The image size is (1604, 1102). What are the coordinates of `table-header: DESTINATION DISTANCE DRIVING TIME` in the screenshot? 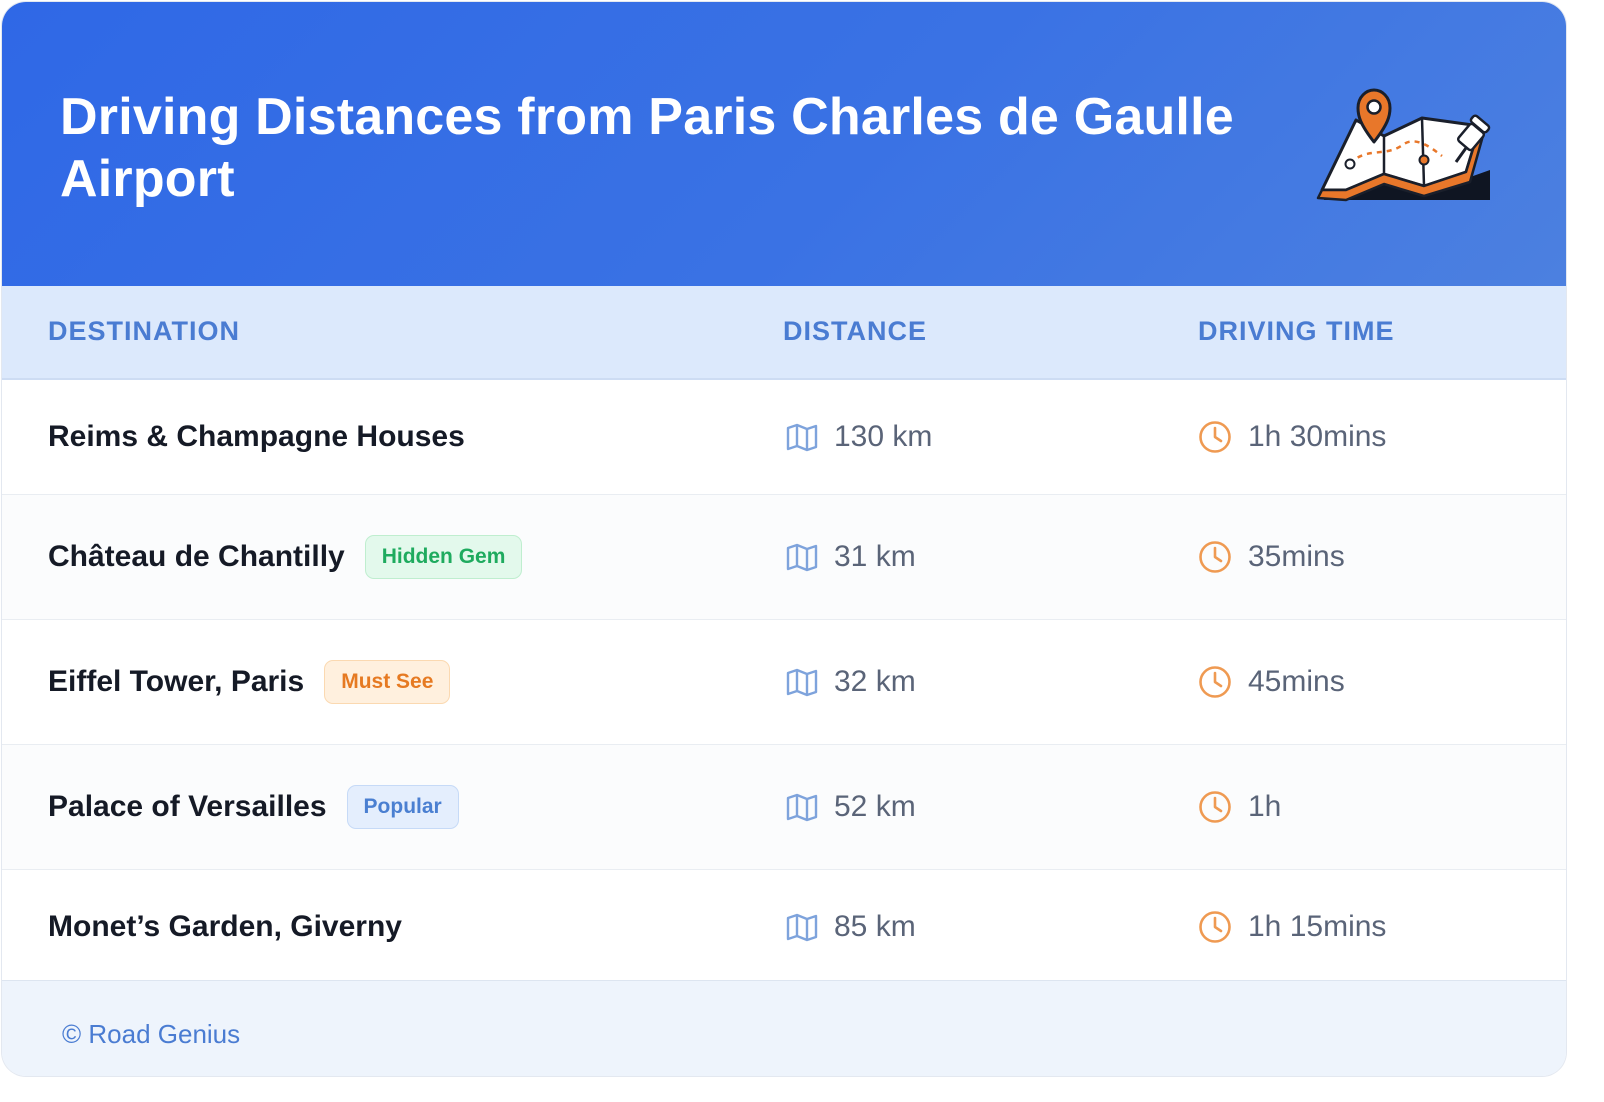 It's located at (784, 333).